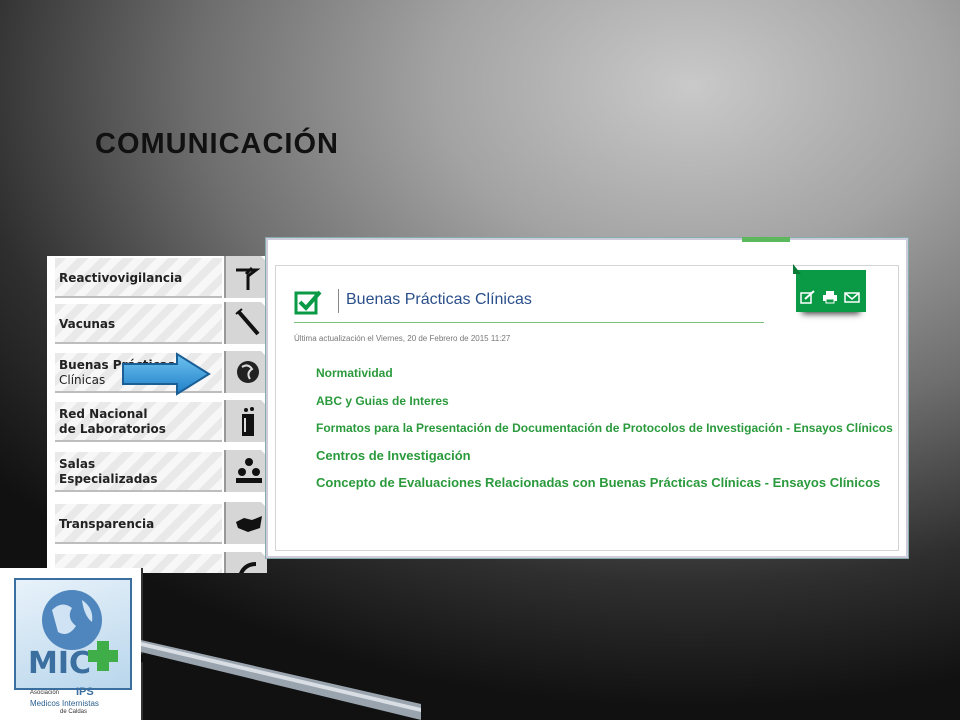 The image size is (960, 720). I want to click on menu-item-salas: Salas Especializadas, so click(138, 472).